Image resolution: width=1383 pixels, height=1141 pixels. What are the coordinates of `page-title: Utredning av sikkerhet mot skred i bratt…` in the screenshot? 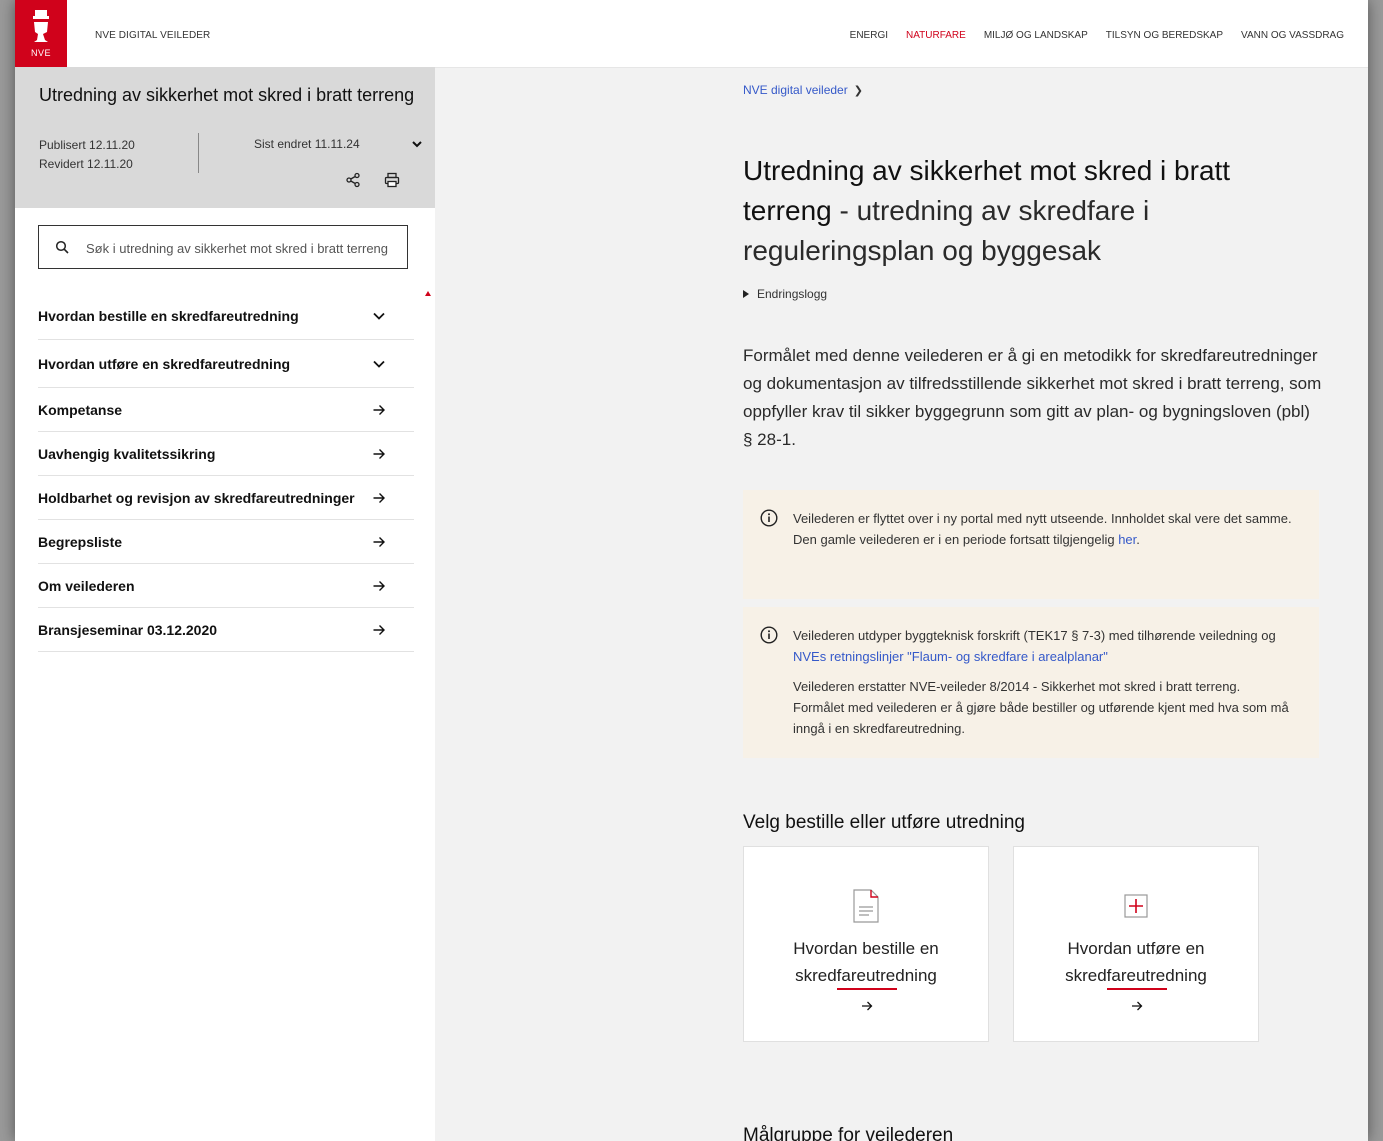 It's located at (1023, 211).